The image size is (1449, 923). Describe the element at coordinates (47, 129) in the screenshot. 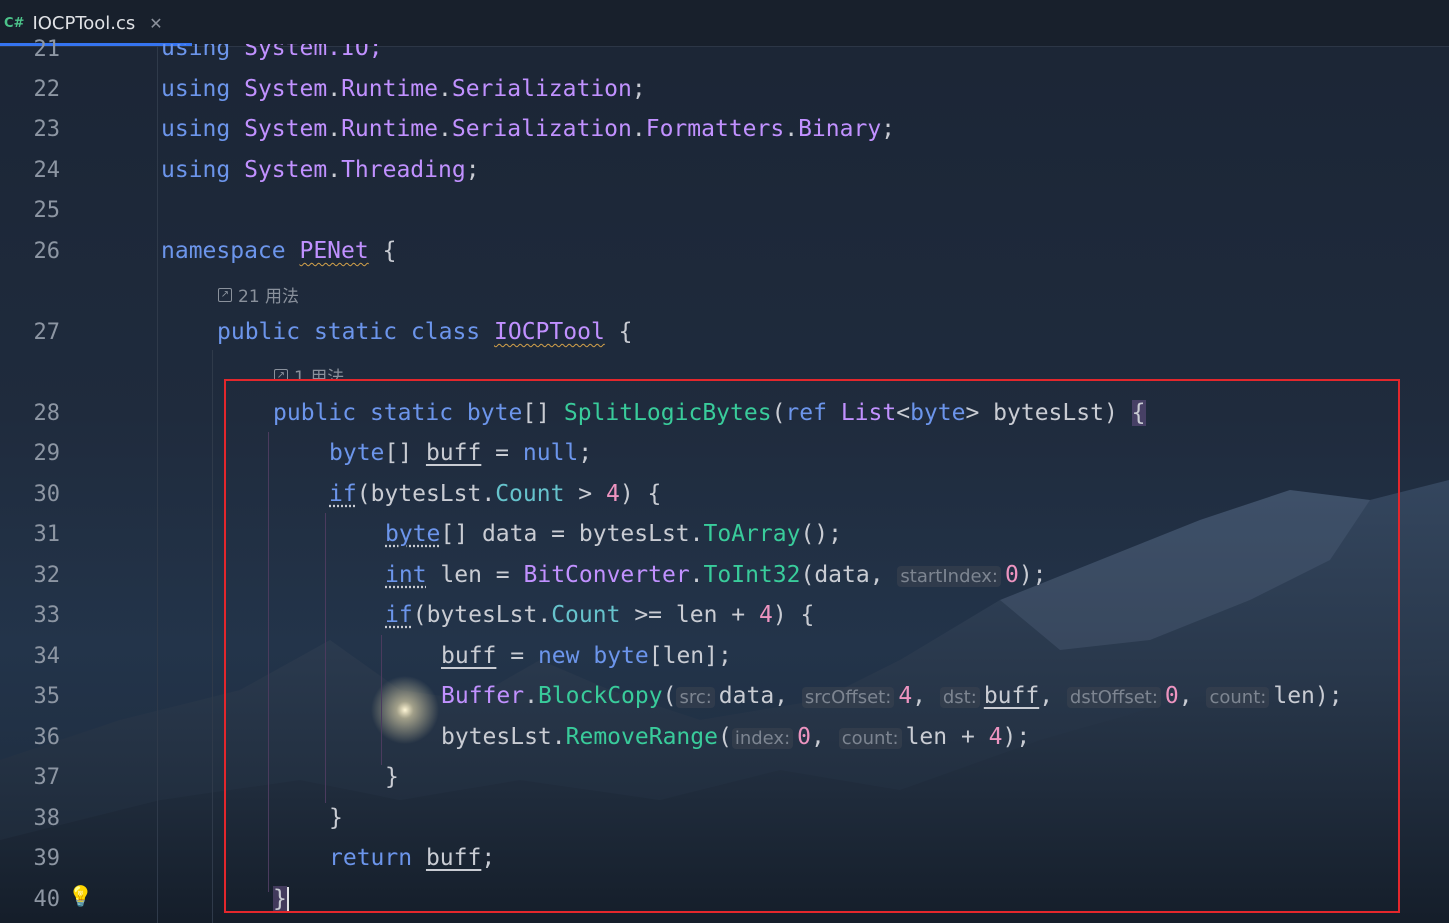

I see `line-number: 23` at that location.